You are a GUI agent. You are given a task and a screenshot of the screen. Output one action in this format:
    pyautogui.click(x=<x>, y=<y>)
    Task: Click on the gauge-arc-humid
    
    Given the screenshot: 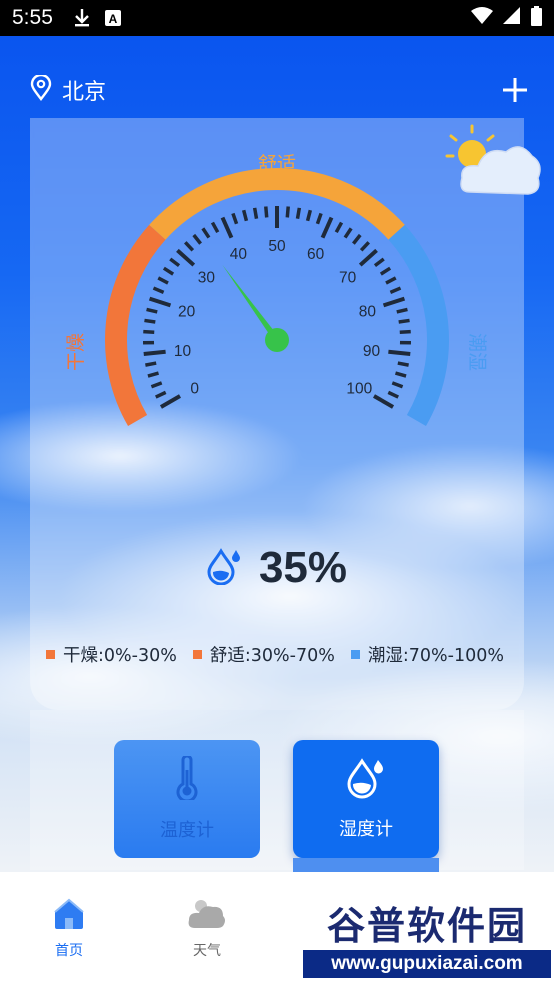 What is the action you would take?
    pyautogui.click(x=418, y=325)
    